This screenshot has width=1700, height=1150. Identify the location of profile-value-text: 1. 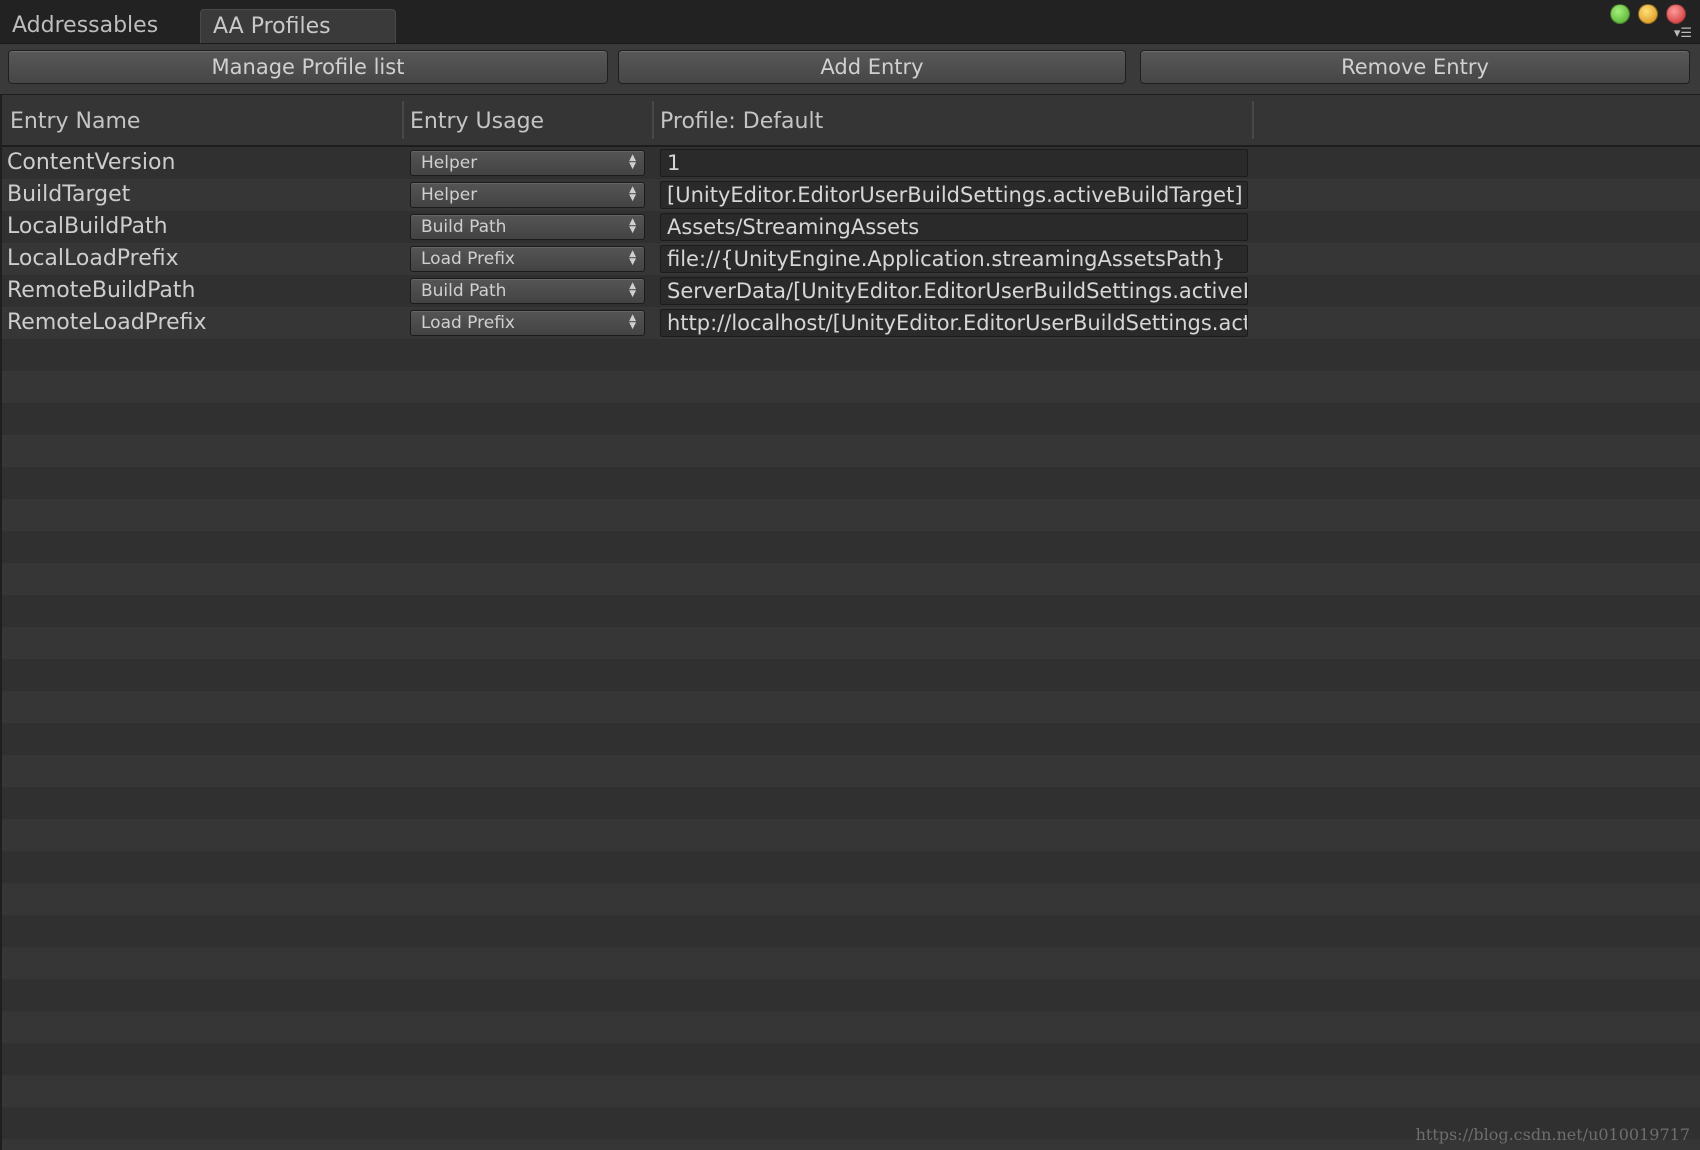
(674, 163).